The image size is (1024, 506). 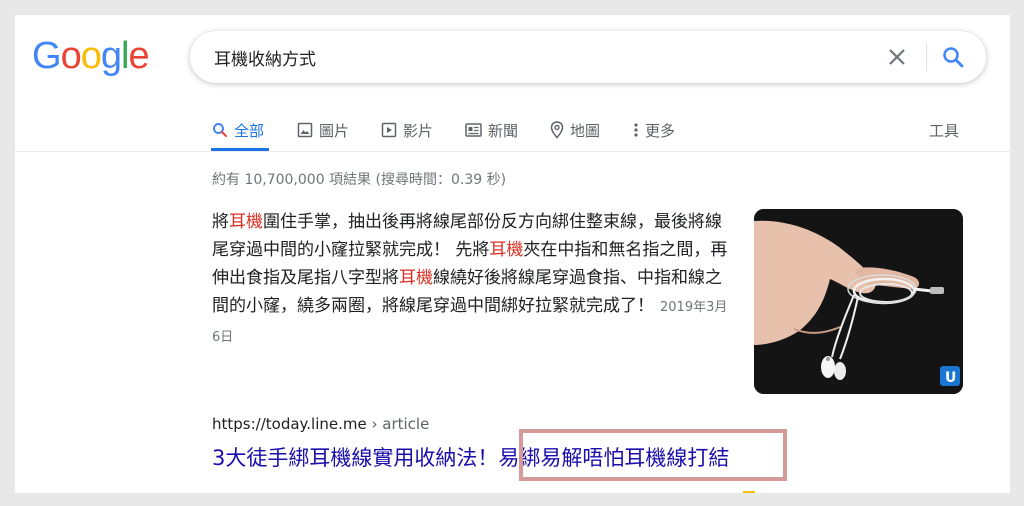 I want to click on tab-label: 影片, so click(x=418, y=130).